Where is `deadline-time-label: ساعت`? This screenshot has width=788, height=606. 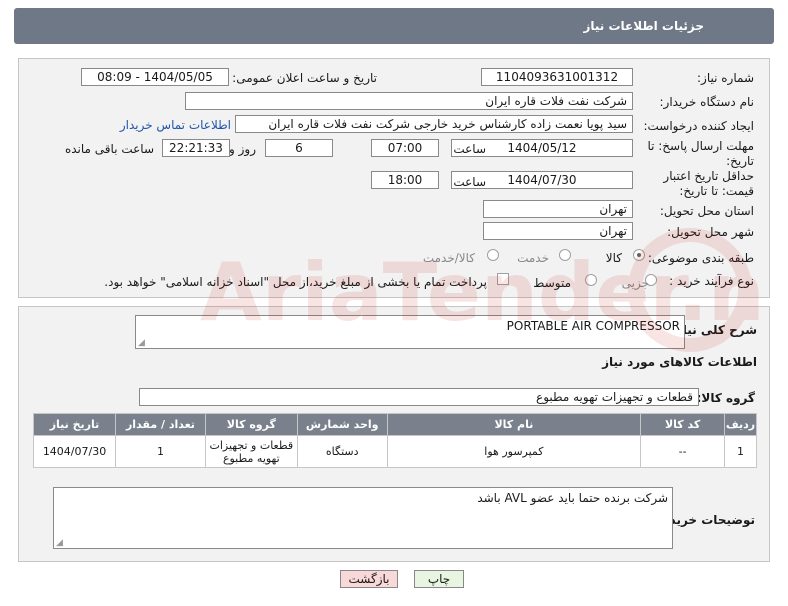 deadline-time-label: ساعت is located at coordinates (469, 149).